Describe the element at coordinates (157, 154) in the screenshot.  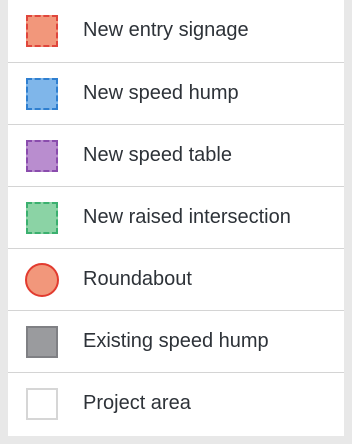
I see `legend-item-label: New speed table` at that location.